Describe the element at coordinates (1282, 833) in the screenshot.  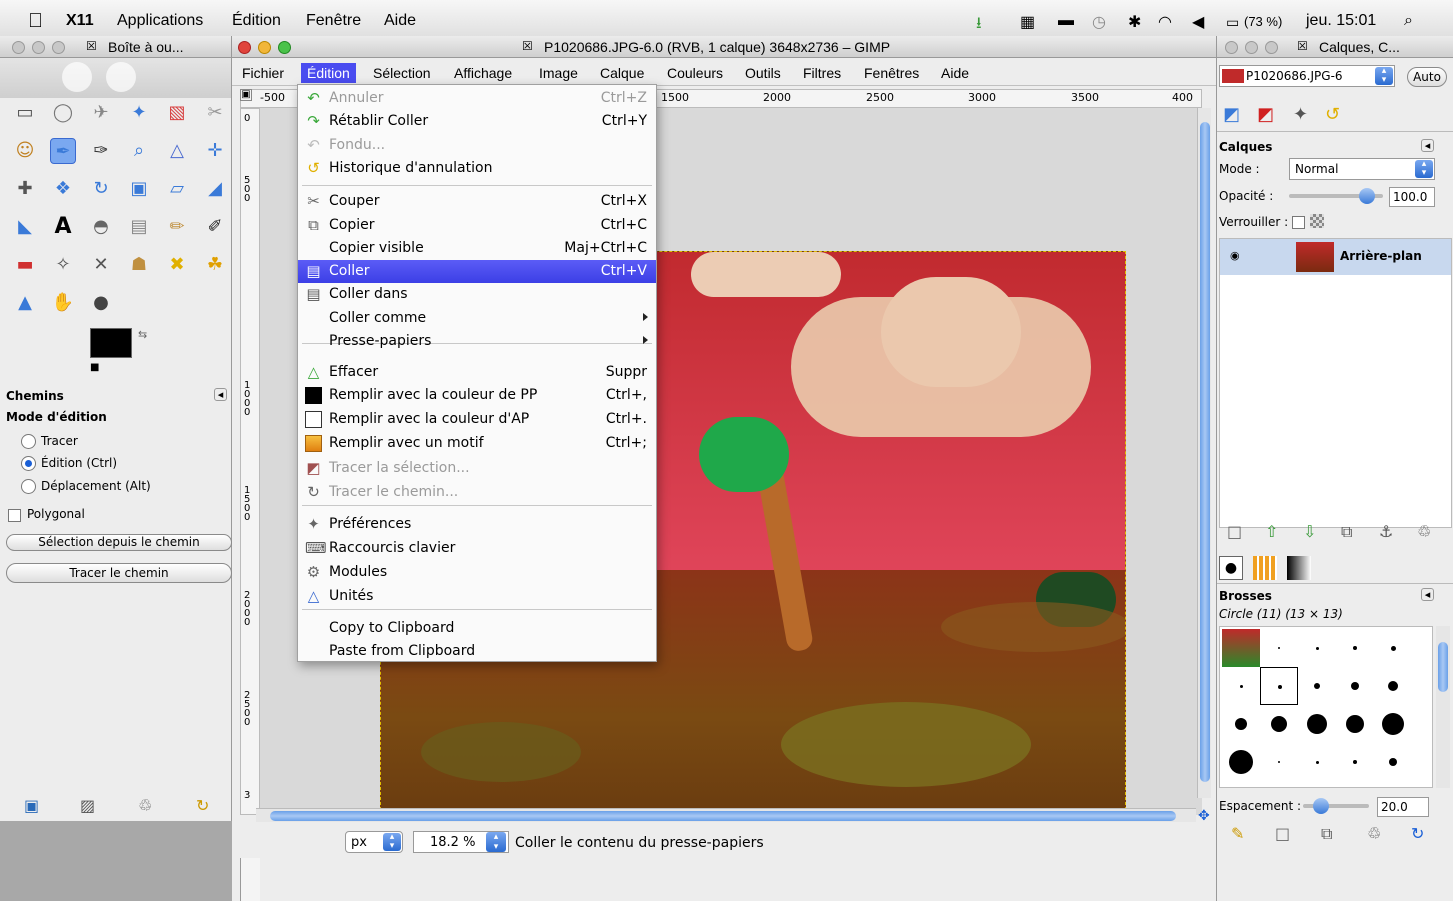
I see `new-brush-icon: □` at that location.